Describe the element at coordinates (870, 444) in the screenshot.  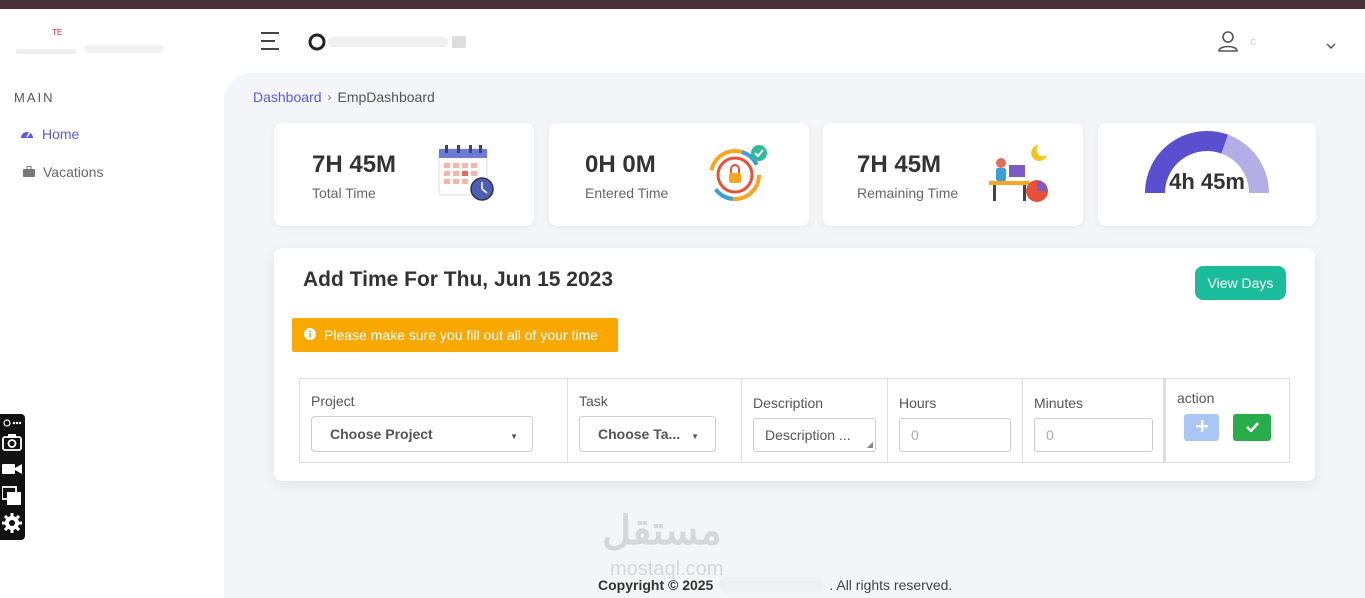
I see `resize-handle-icon: ◢` at that location.